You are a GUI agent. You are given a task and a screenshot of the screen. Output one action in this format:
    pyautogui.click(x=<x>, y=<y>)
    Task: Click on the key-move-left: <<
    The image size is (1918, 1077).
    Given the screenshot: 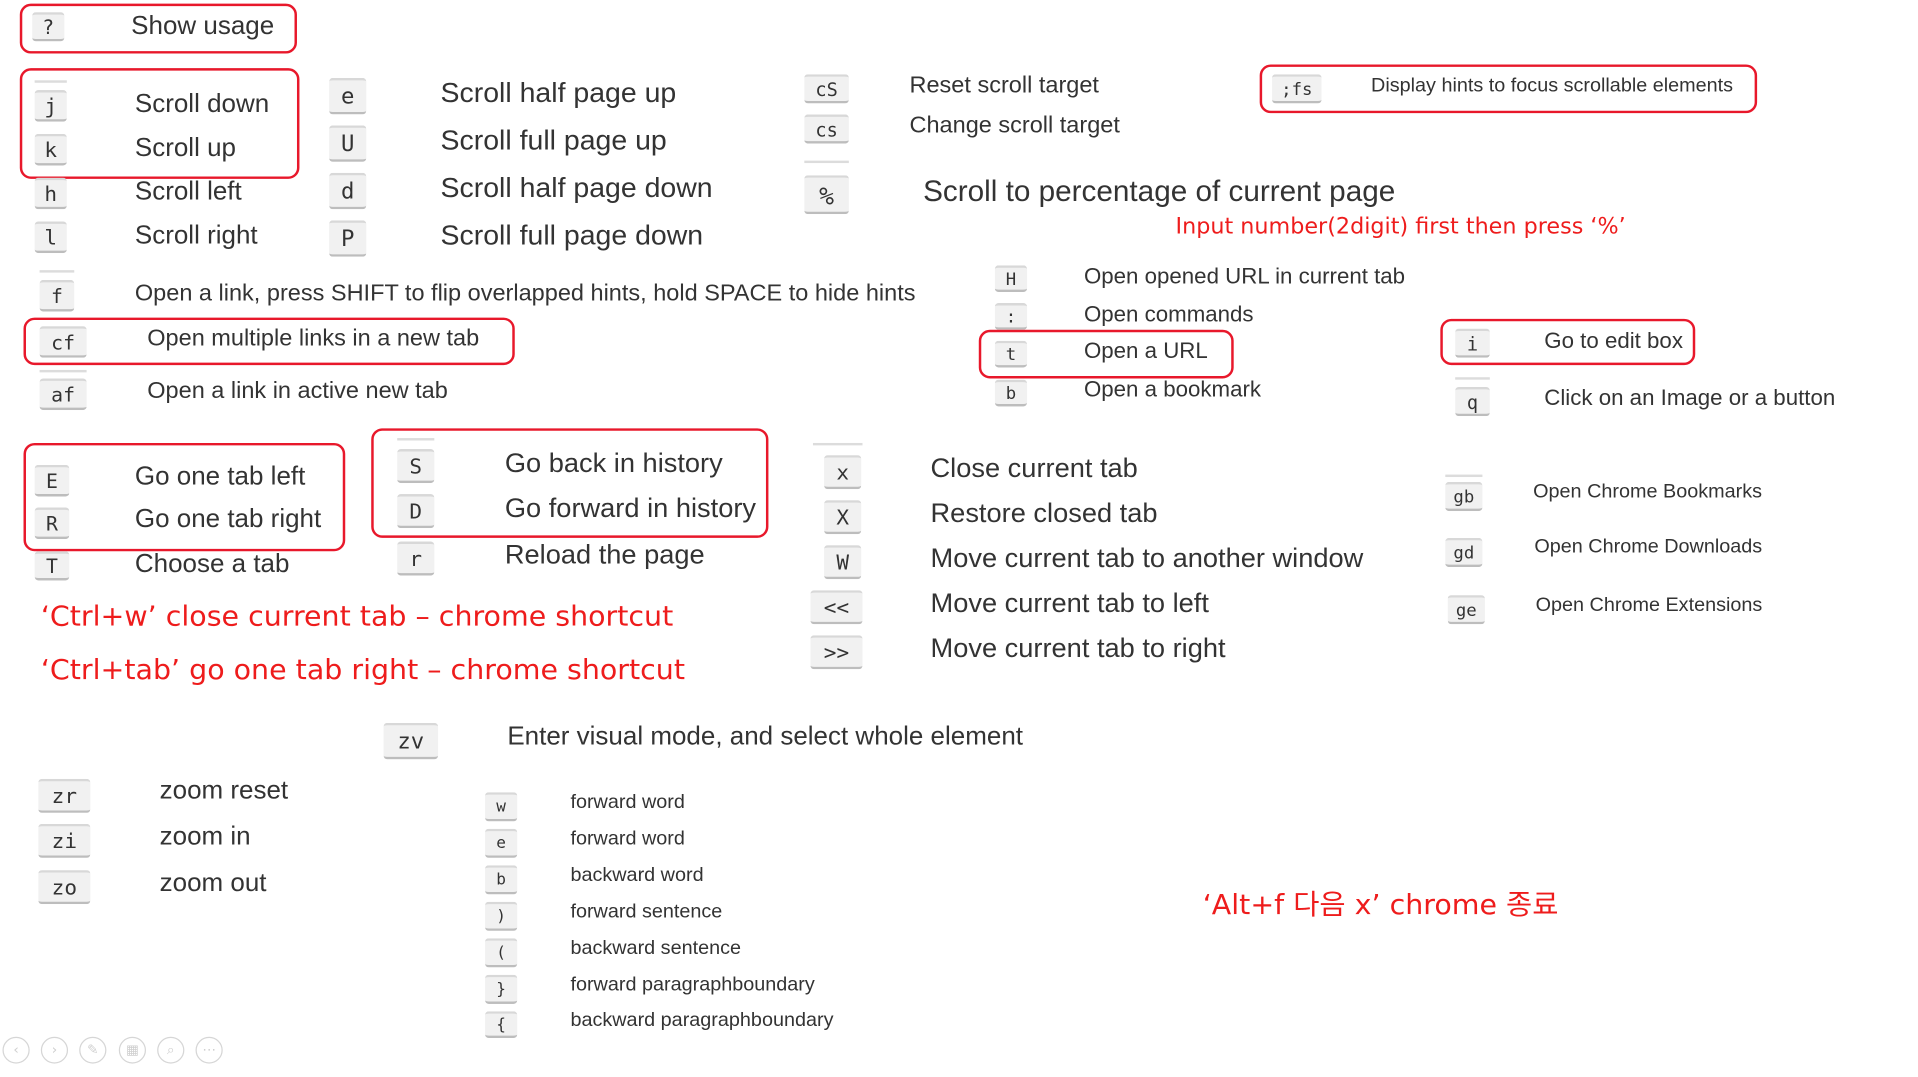 What is the action you would take?
    pyautogui.click(x=836, y=607)
    